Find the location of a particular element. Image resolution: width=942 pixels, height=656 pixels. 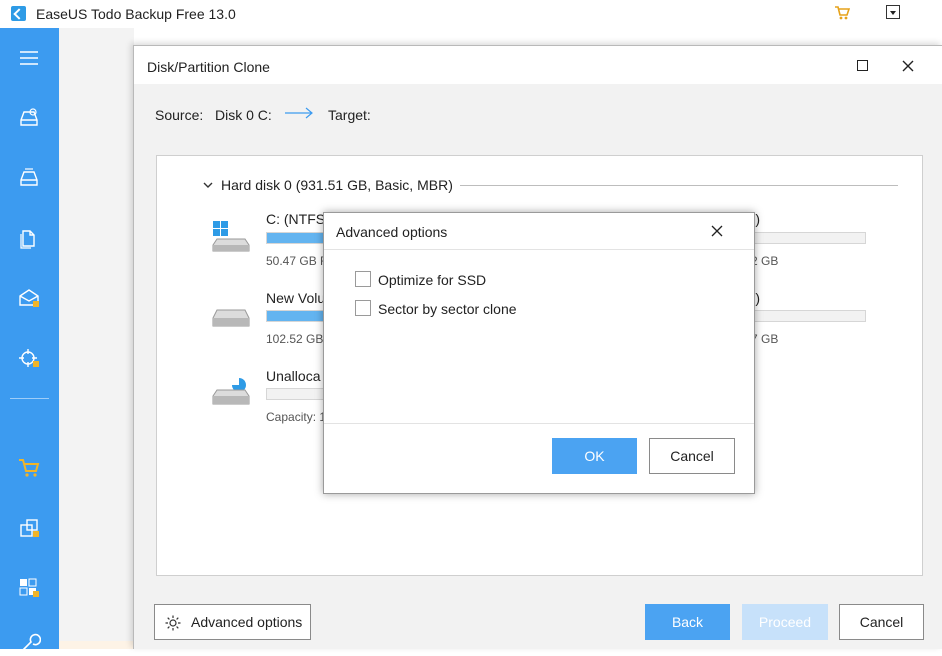

app-title: EaseUS Todo Backup Free 13.0 is located at coordinates (136, 14).